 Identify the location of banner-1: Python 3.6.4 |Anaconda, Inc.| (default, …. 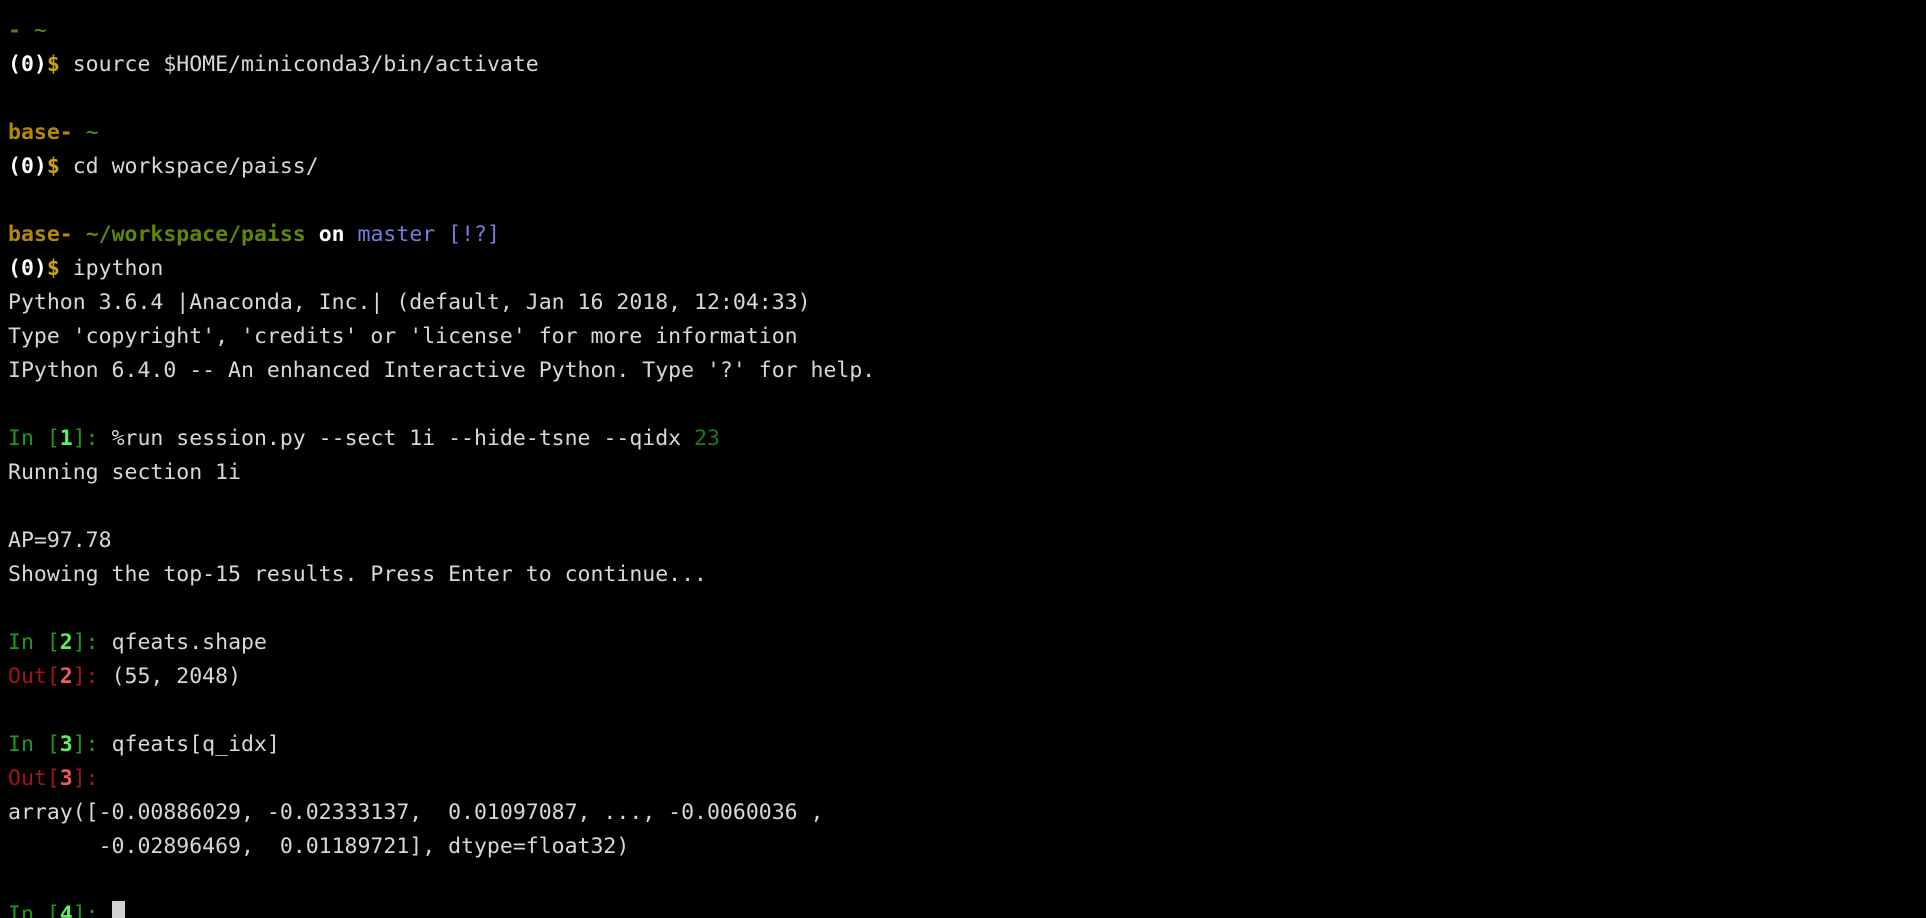
(963, 303).